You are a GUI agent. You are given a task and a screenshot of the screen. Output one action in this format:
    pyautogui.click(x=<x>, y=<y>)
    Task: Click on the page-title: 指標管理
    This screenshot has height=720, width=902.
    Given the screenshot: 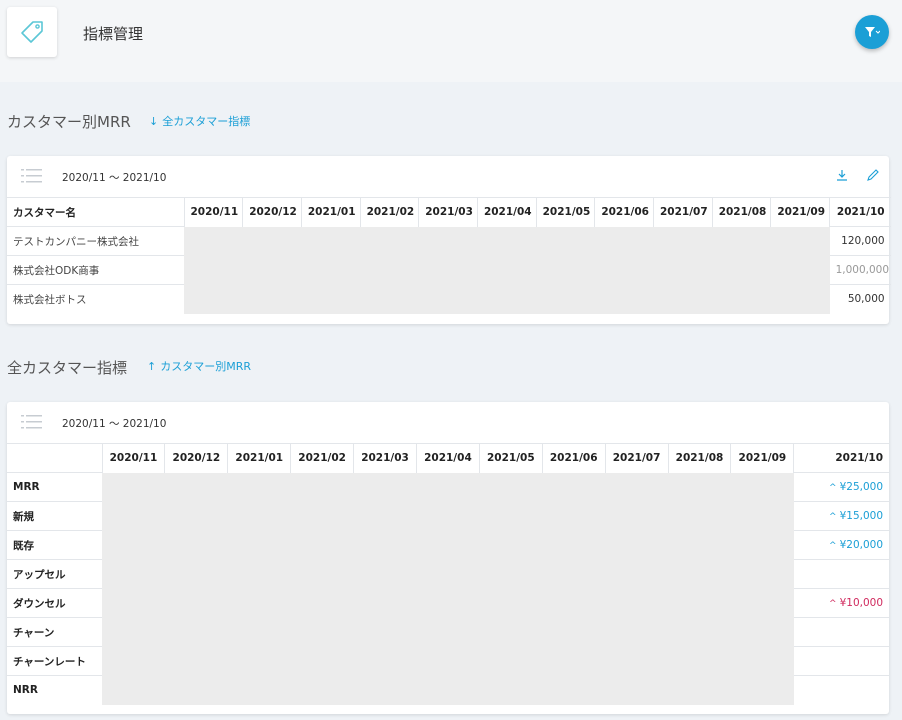 What is the action you would take?
    pyautogui.click(x=113, y=34)
    